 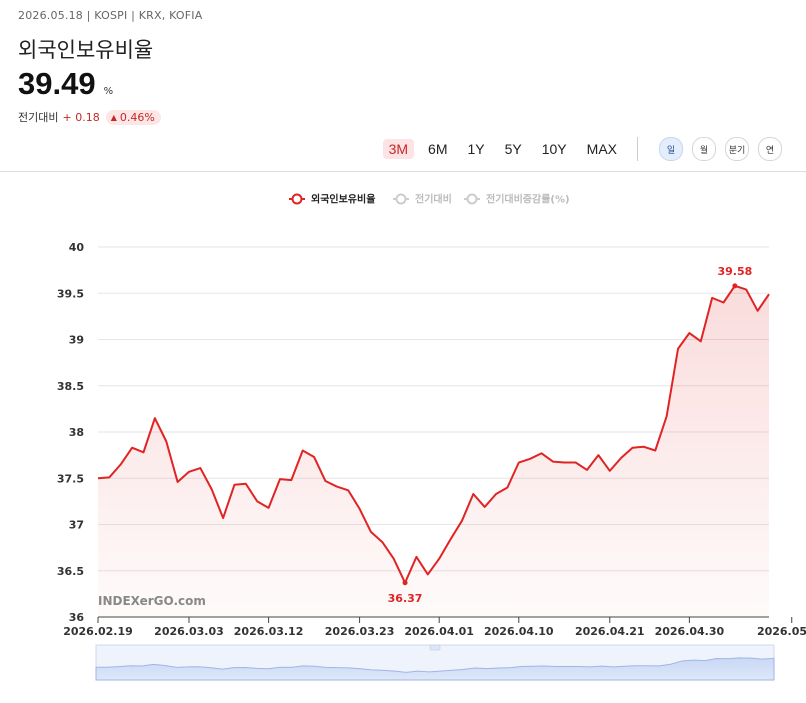 I want to click on y-tick-label: 39.5, so click(x=70, y=293).